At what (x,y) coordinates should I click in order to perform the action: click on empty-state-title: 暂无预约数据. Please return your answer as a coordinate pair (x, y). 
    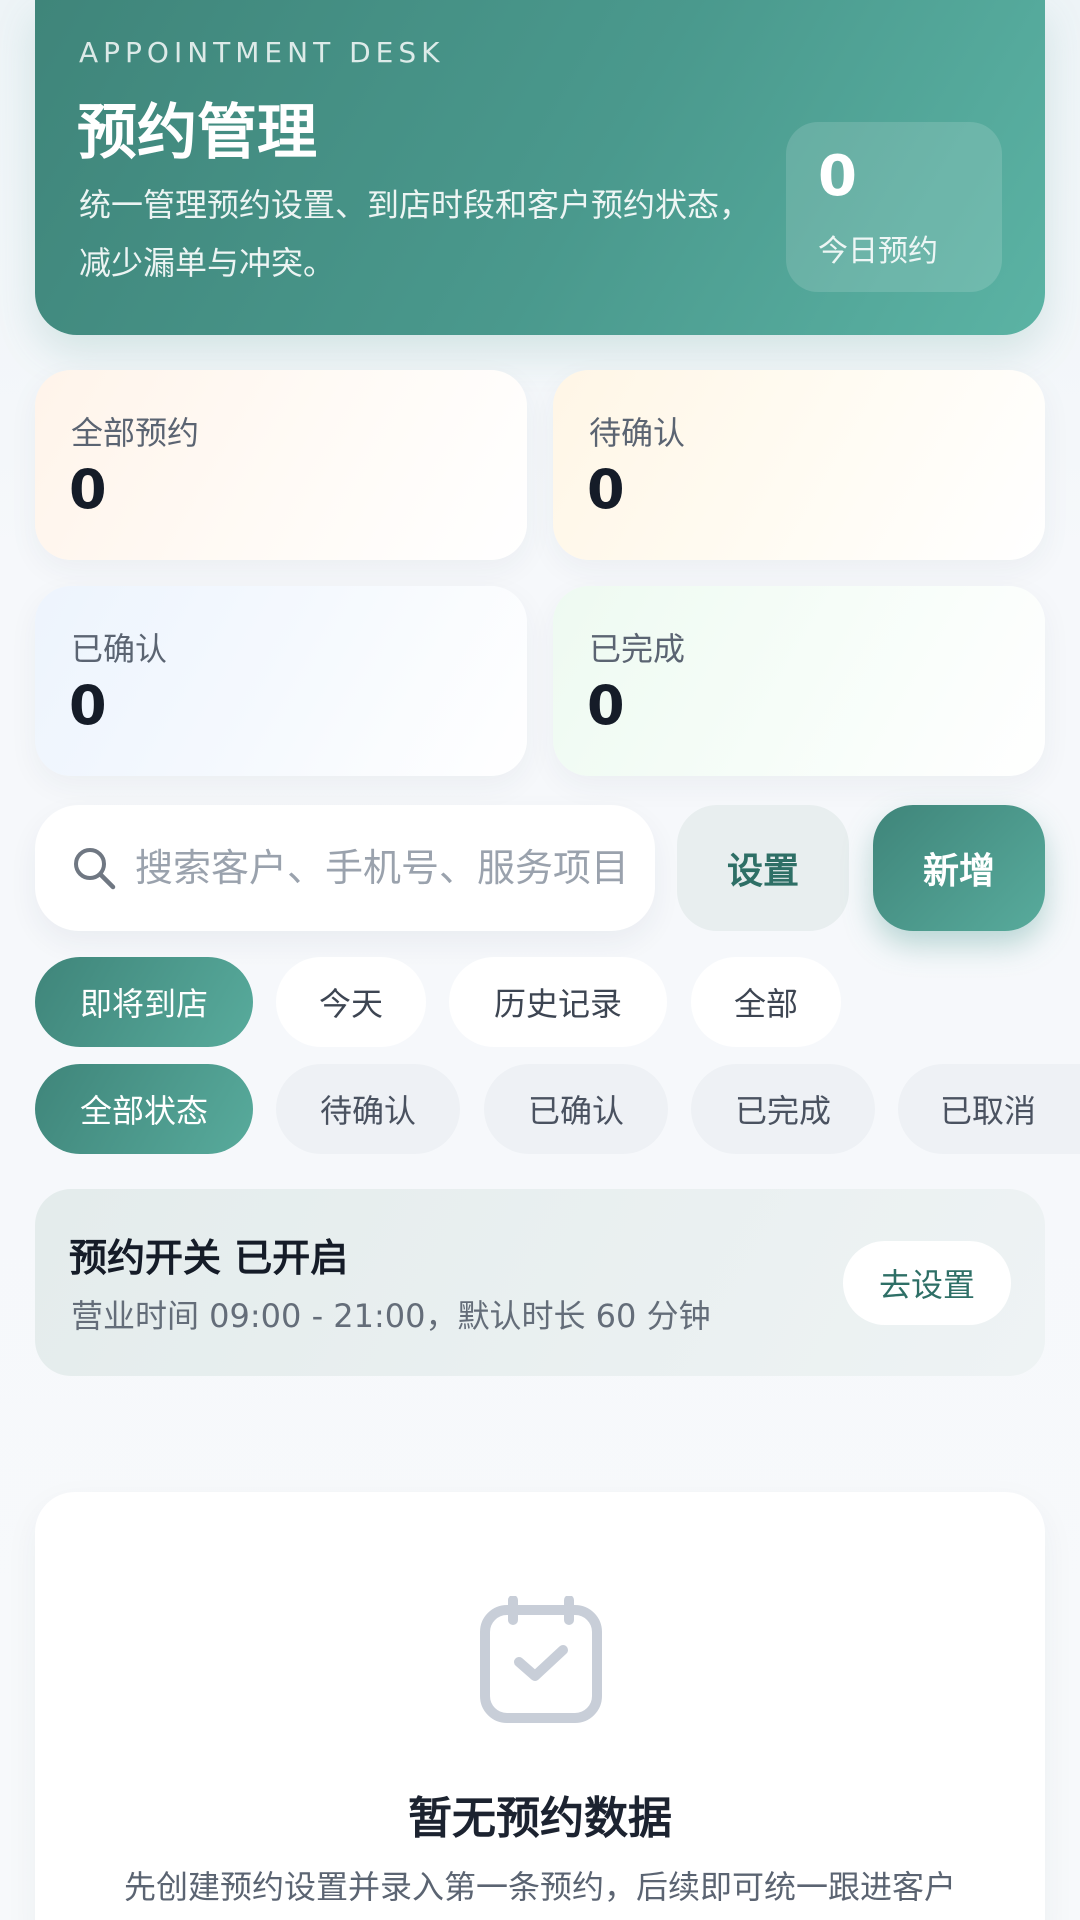
    Looking at the image, I should click on (540, 1818).